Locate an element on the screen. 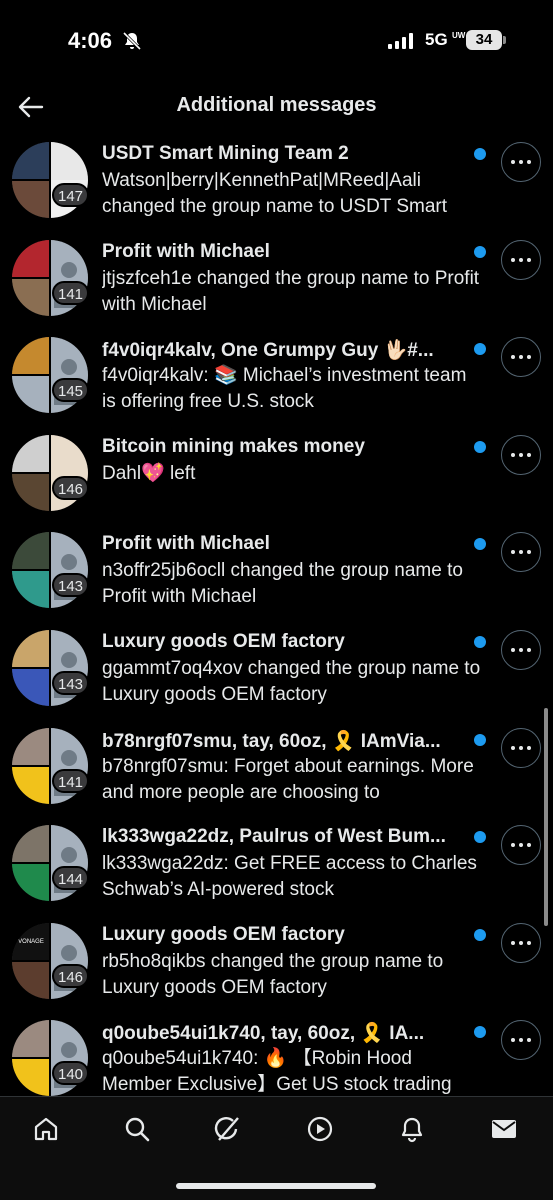 Image resolution: width=553 pixels, height=1200 pixels. bell-icon is located at coordinates (412, 1130).